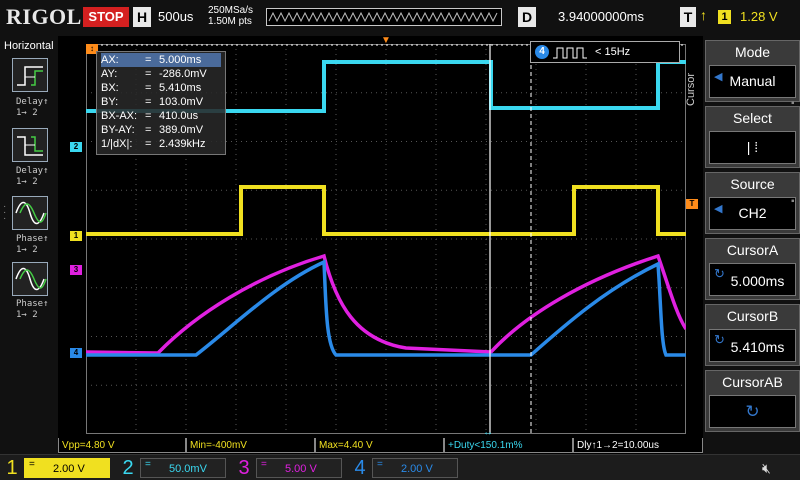  I want to click on memory-depth: 1.50M pts, so click(230, 21).